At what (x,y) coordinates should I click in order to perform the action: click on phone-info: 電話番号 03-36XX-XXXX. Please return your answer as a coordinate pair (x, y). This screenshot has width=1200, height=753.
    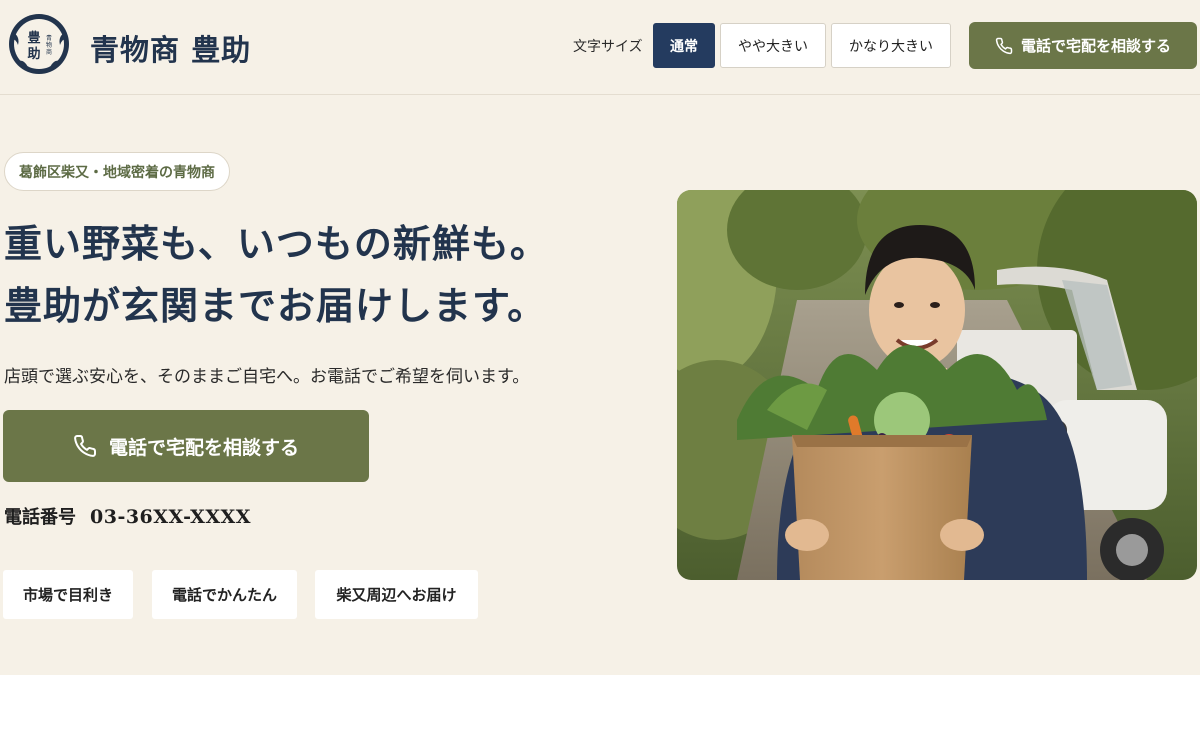
    Looking at the image, I should click on (127, 516).